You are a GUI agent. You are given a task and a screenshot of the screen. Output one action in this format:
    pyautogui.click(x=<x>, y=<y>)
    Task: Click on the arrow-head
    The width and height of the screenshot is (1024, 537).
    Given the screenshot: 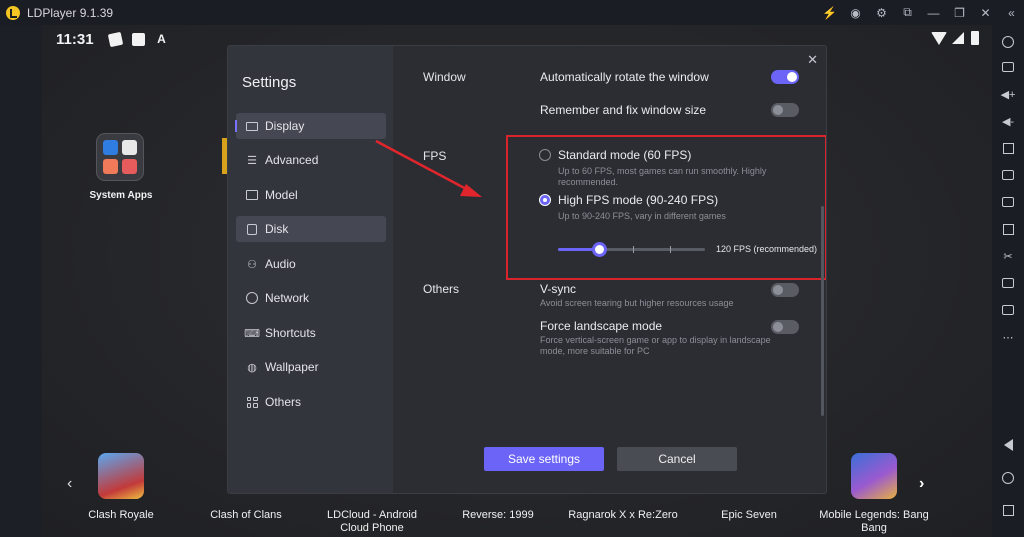 What is the action you would take?
    pyautogui.click(x=471, y=190)
    